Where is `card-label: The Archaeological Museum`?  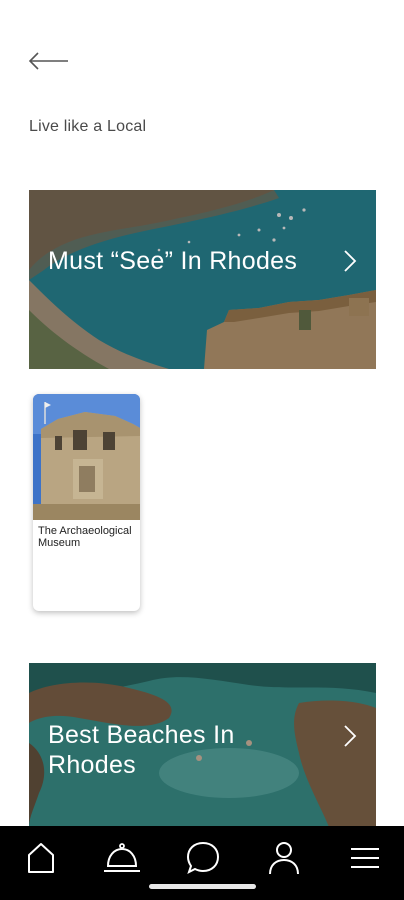 card-label: The Archaeological Museum is located at coordinates (85, 537).